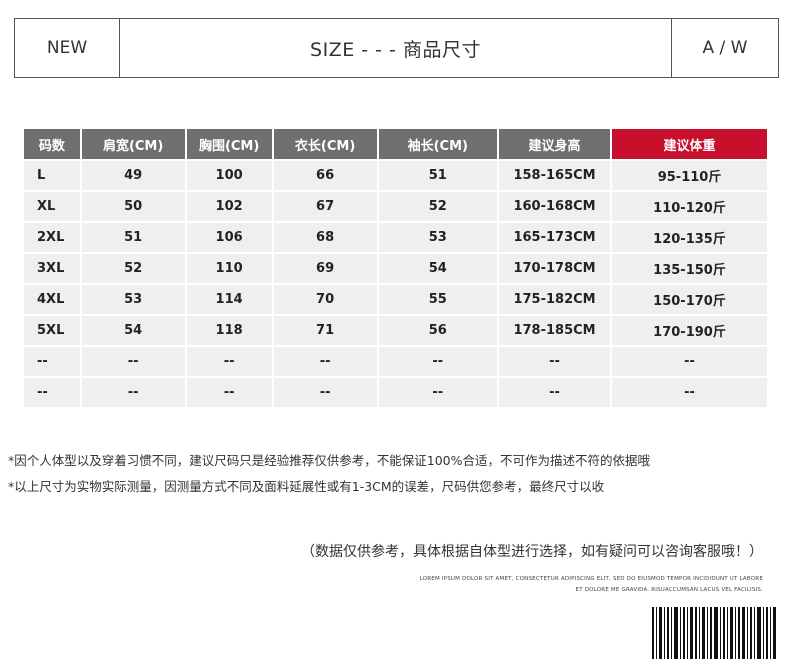 The image size is (790, 669). Describe the element at coordinates (555, 175) in the screenshot. I see `cell-height: 158-165CM` at that location.